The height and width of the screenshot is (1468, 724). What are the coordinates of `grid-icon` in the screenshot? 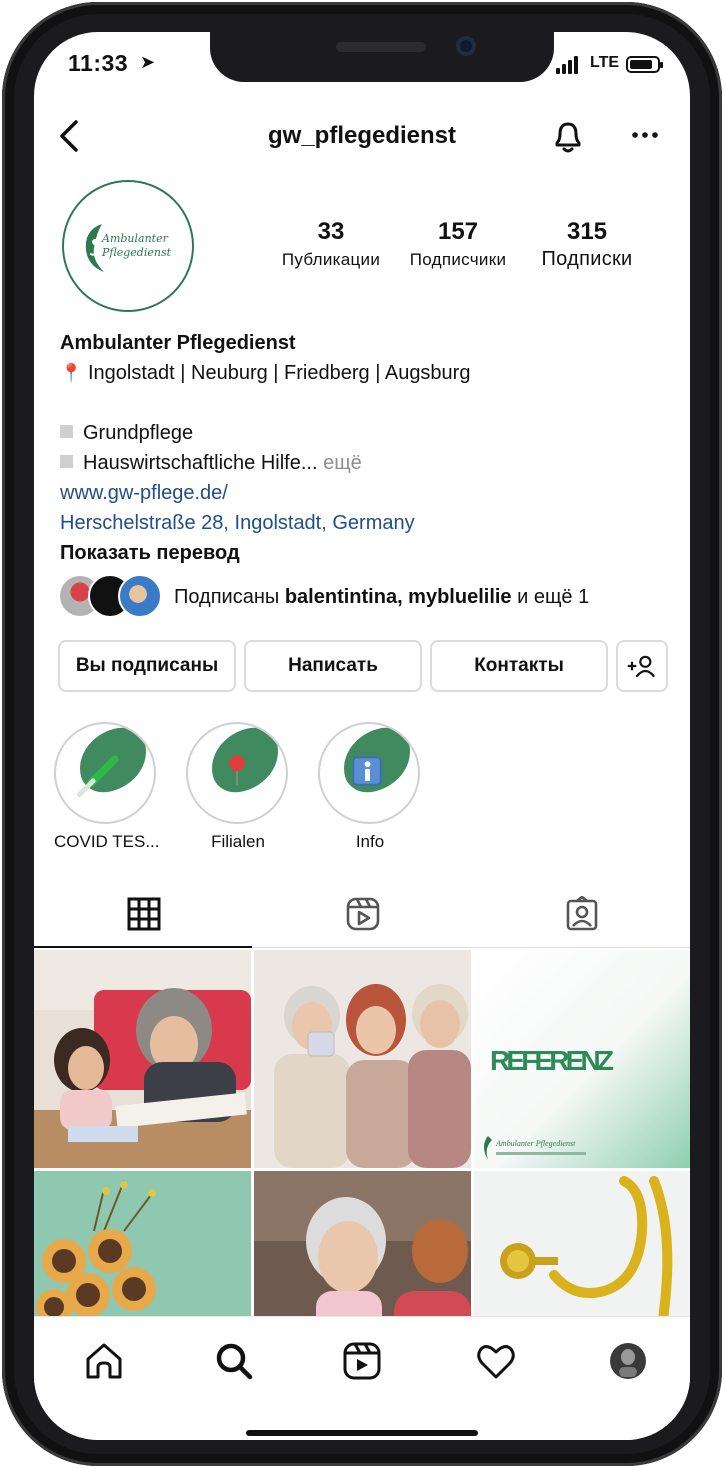 It's located at (144, 914).